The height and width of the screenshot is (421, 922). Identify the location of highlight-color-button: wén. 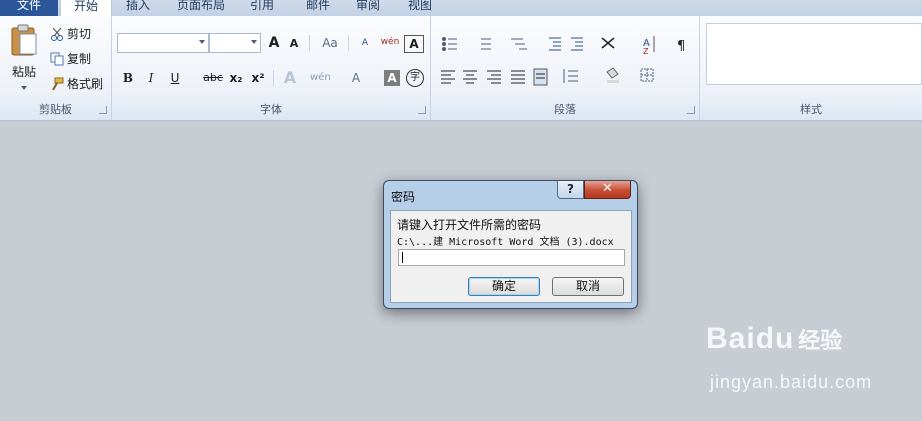
(320, 78).